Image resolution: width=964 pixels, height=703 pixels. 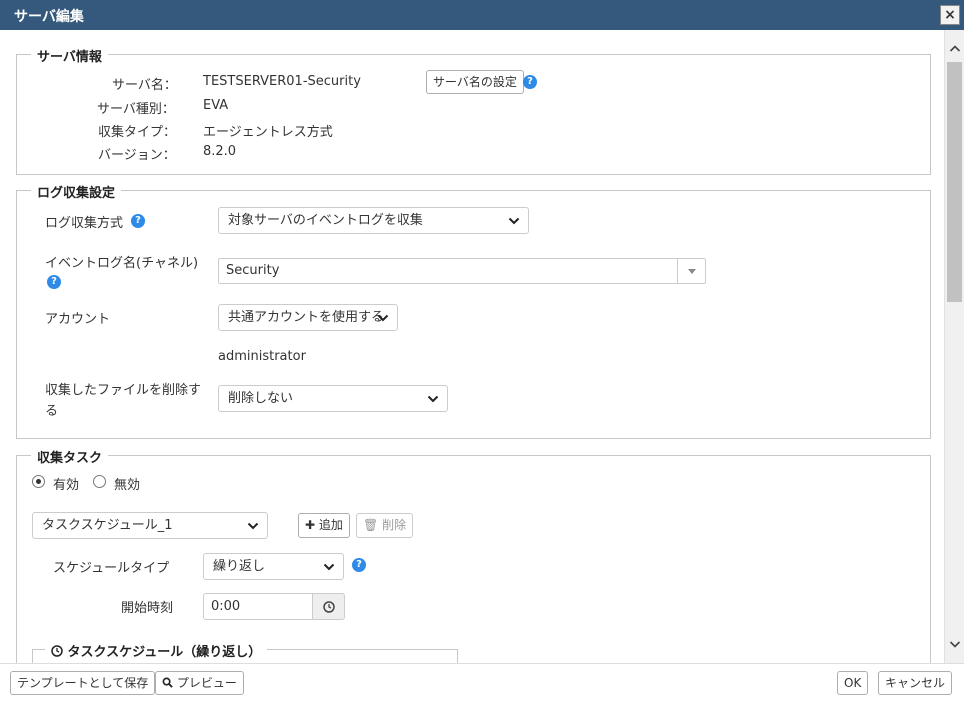 What do you see at coordinates (111, 568) in the screenshot?
I see `schedule-type-label: スケジュールタイプ` at bounding box center [111, 568].